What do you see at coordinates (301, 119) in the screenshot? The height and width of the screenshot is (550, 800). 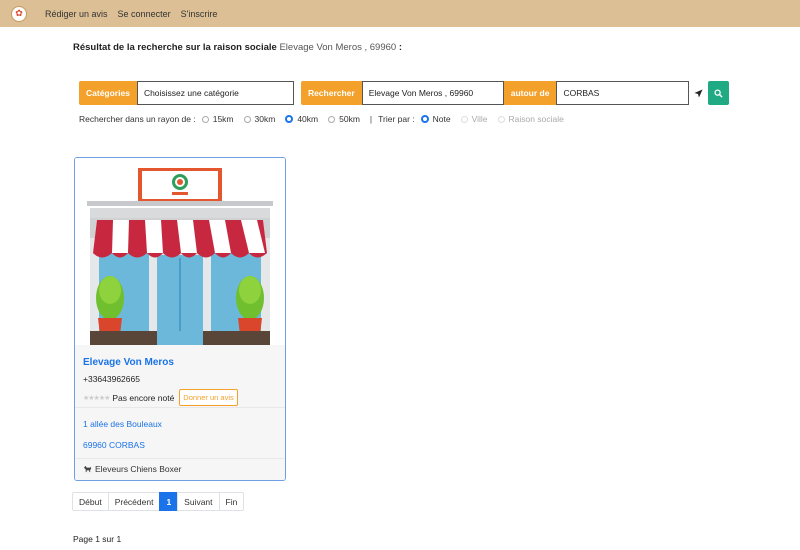 I see `radius-40km: 40km` at bounding box center [301, 119].